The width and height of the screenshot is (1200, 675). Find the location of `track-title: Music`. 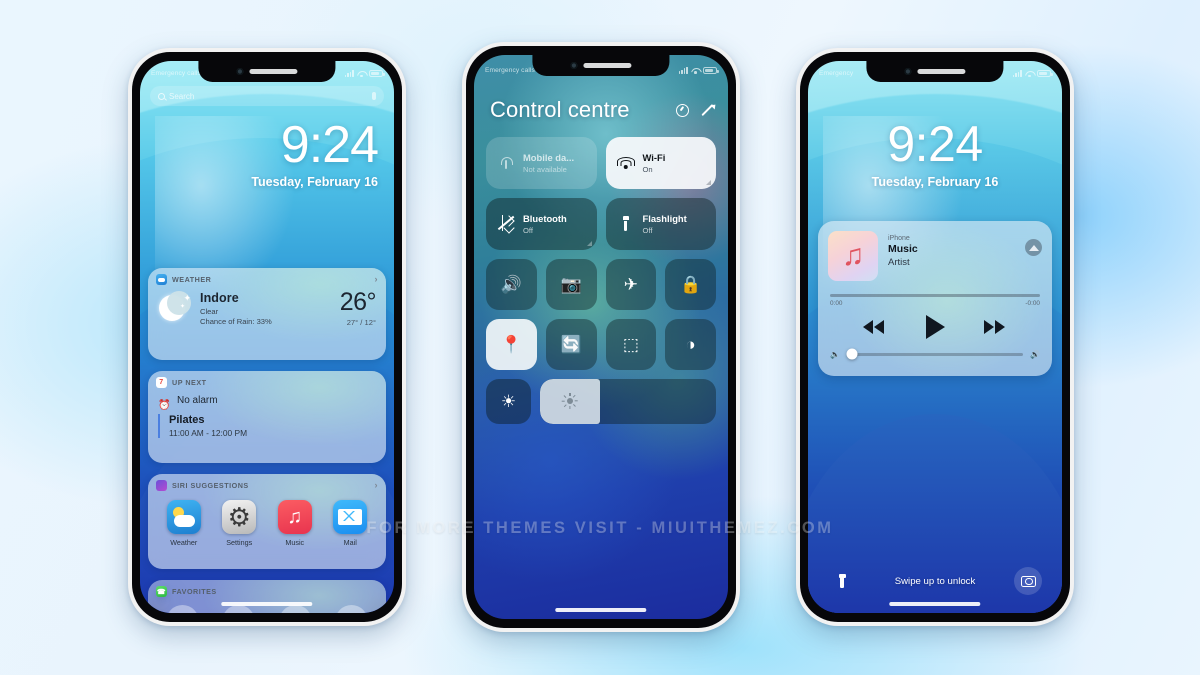

track-title: Music is located at coordinates (903, 249).